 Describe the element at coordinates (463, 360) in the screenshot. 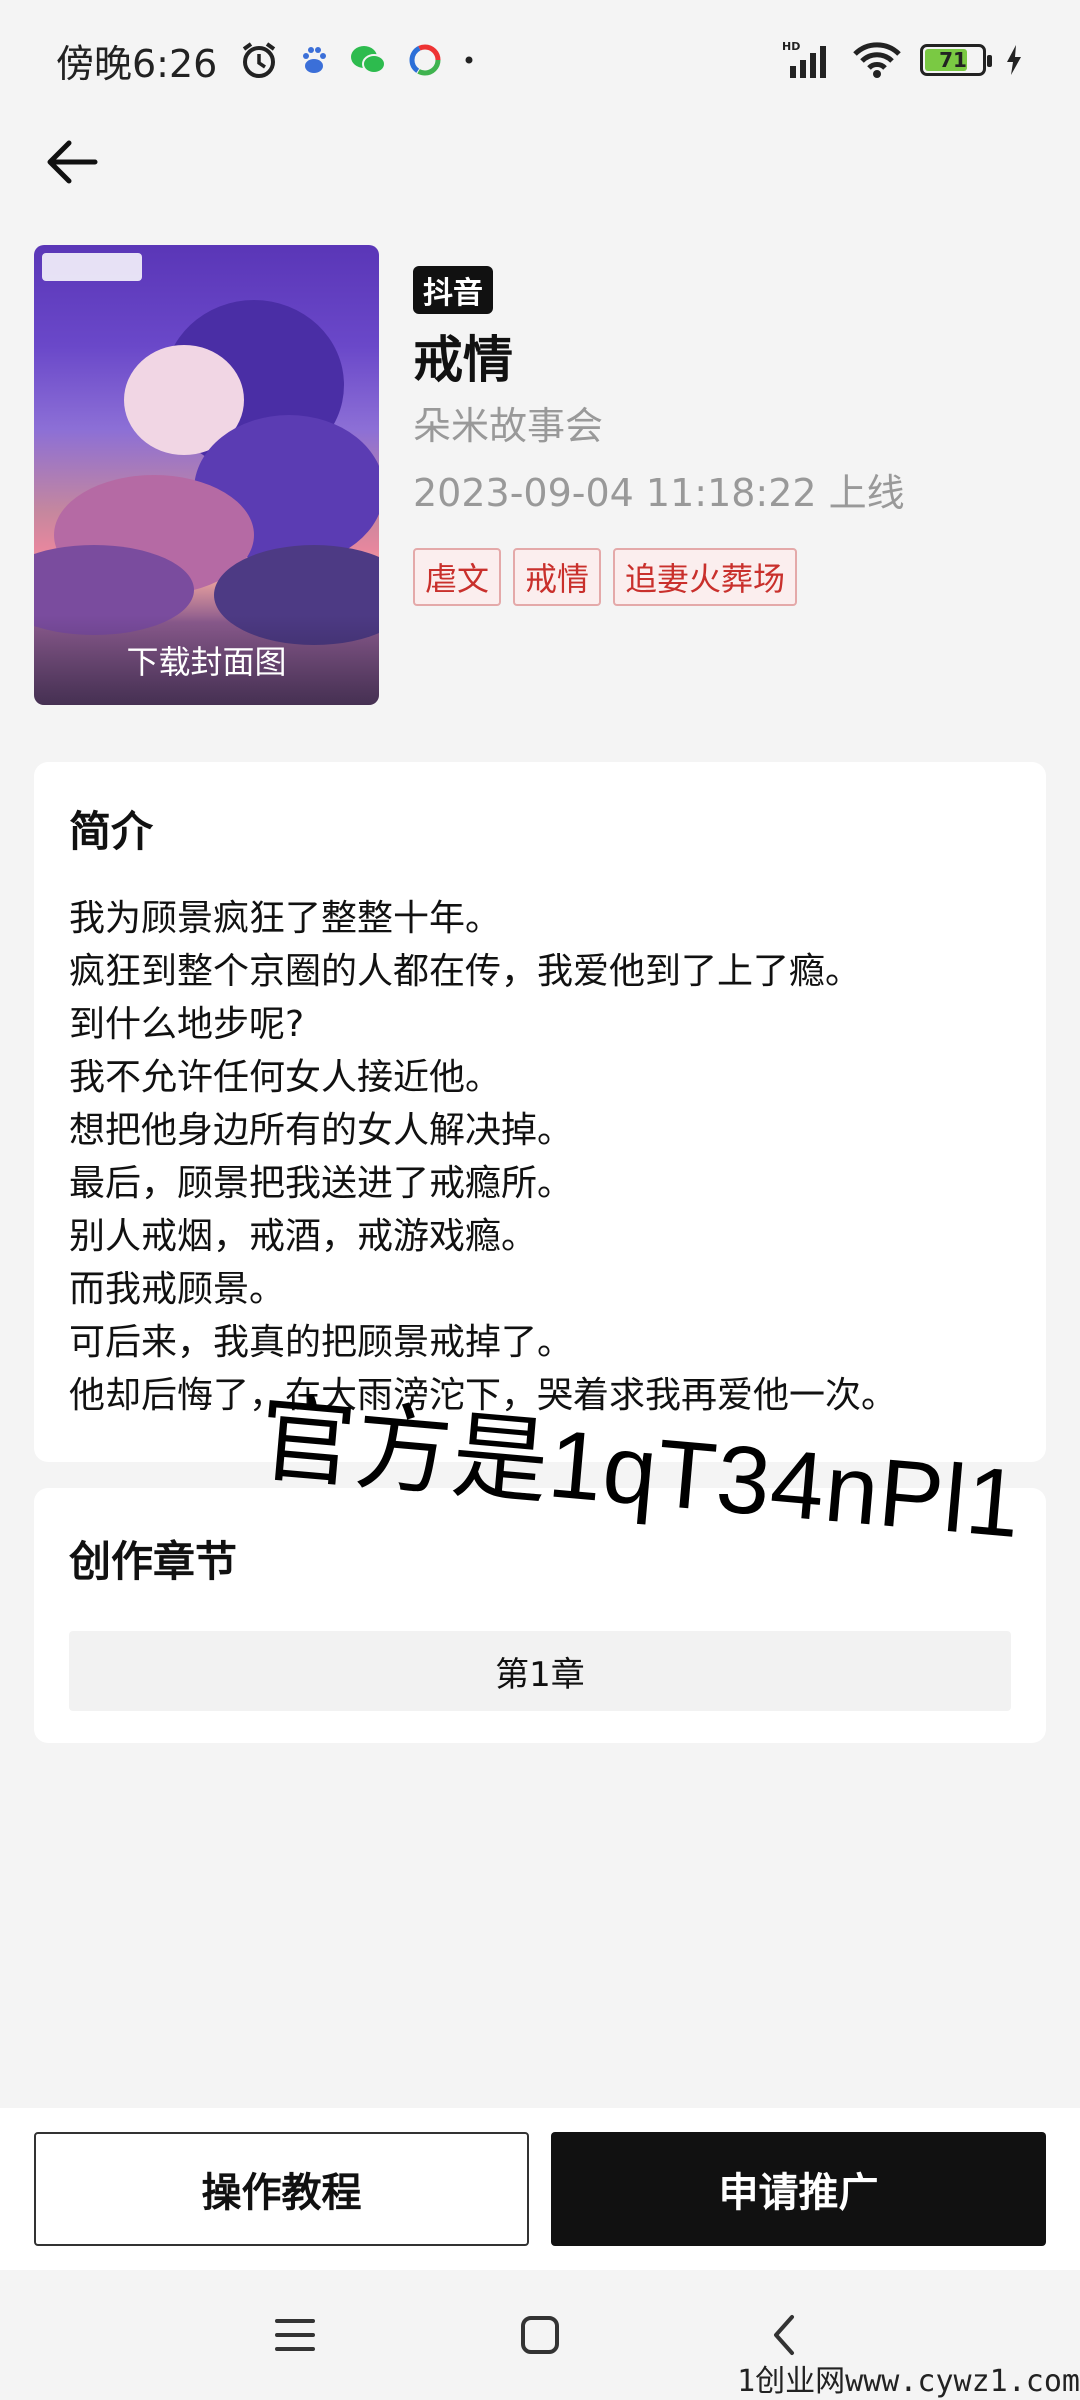

I see `book-title: 戒情` at that location.